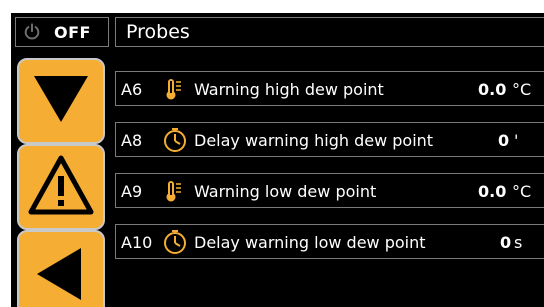  I want to click on param-code: A10, so click(137, 242).